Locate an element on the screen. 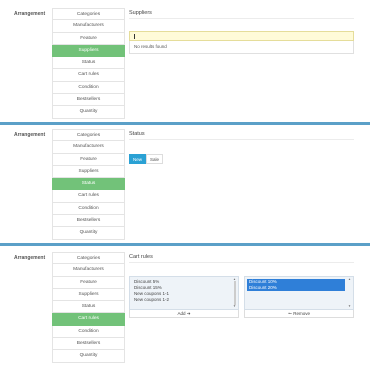  text-caret is located at coordinates (134, 36).